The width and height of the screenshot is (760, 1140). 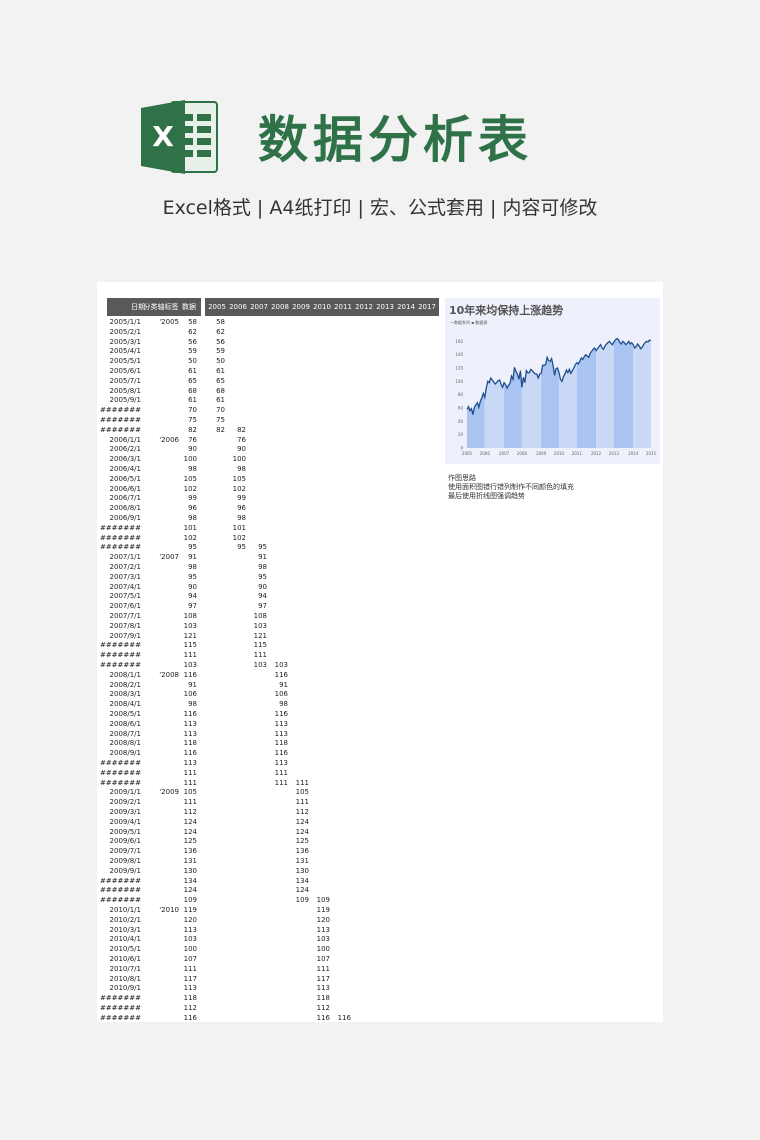 I want to click on table-row: 2007/4/1 90 90, so click(x=277, y=587).